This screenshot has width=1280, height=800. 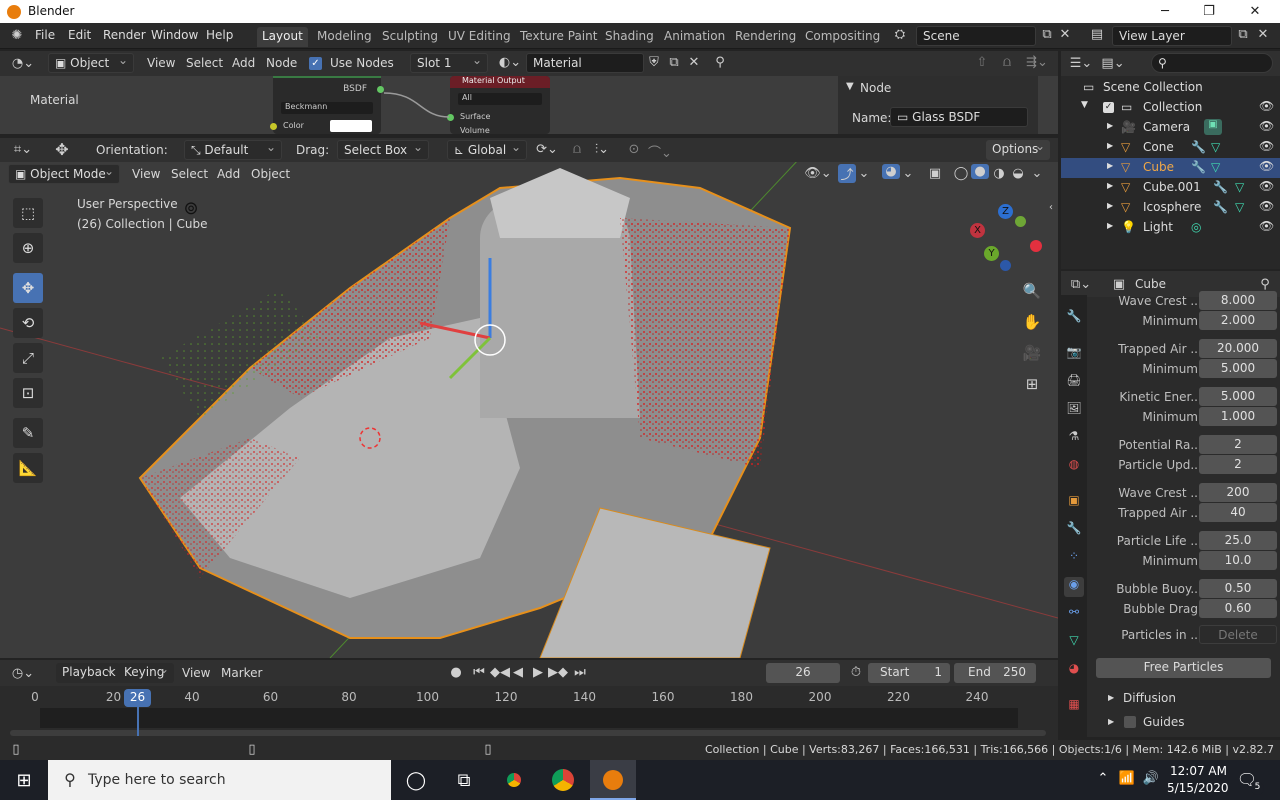 What do you see at coordinates (765, 37) in the screenshot?
I see `tab-rendering: Rendering` at bounding box center [765, 37].